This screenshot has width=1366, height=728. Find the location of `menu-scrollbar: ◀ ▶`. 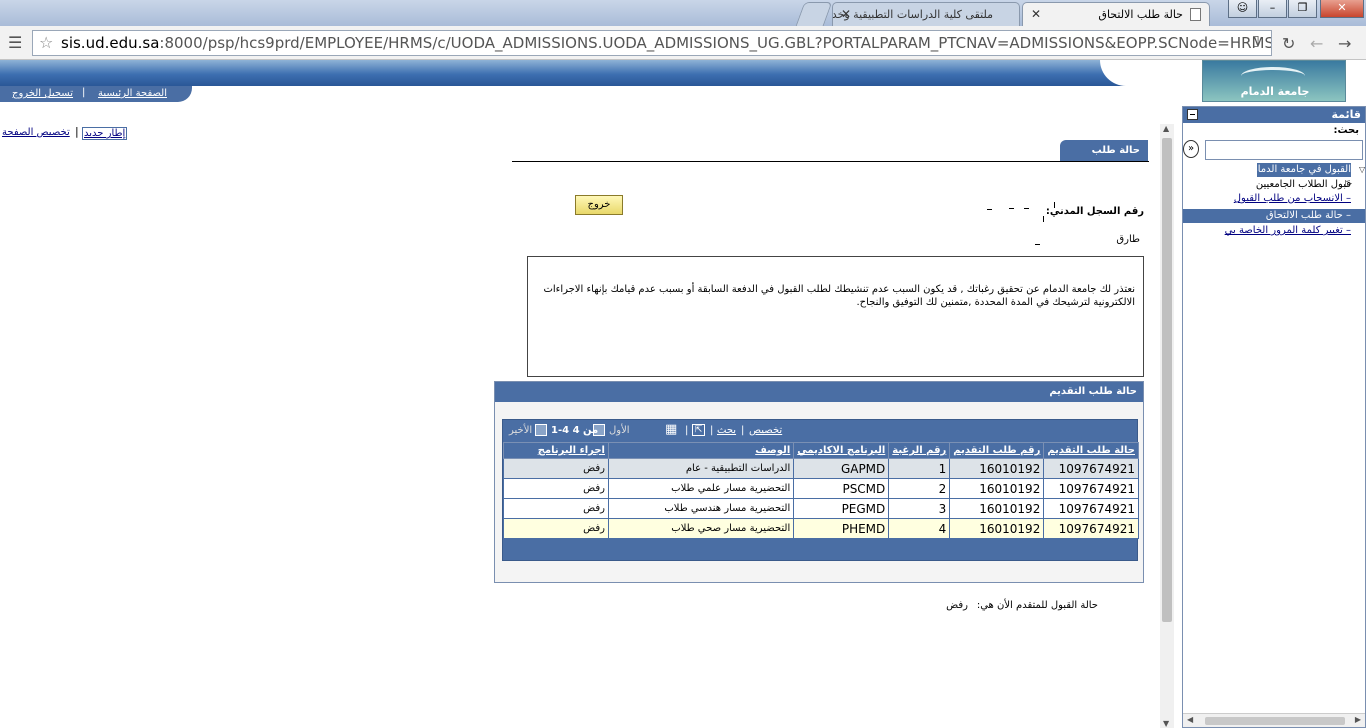

menu-scrollbar: ◀ ▶ is located at coordinates (1274, 720).